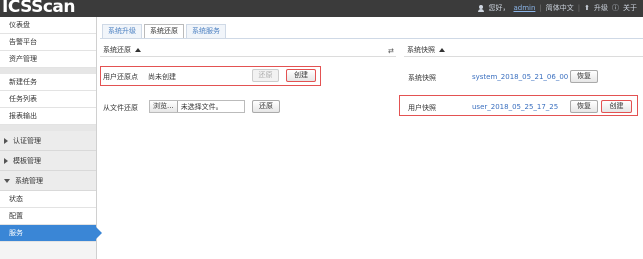 Image resolution: width=643 pixels, height=259 pixels. I want to click on create-restore-point-button: 创建, so click(301, 75).